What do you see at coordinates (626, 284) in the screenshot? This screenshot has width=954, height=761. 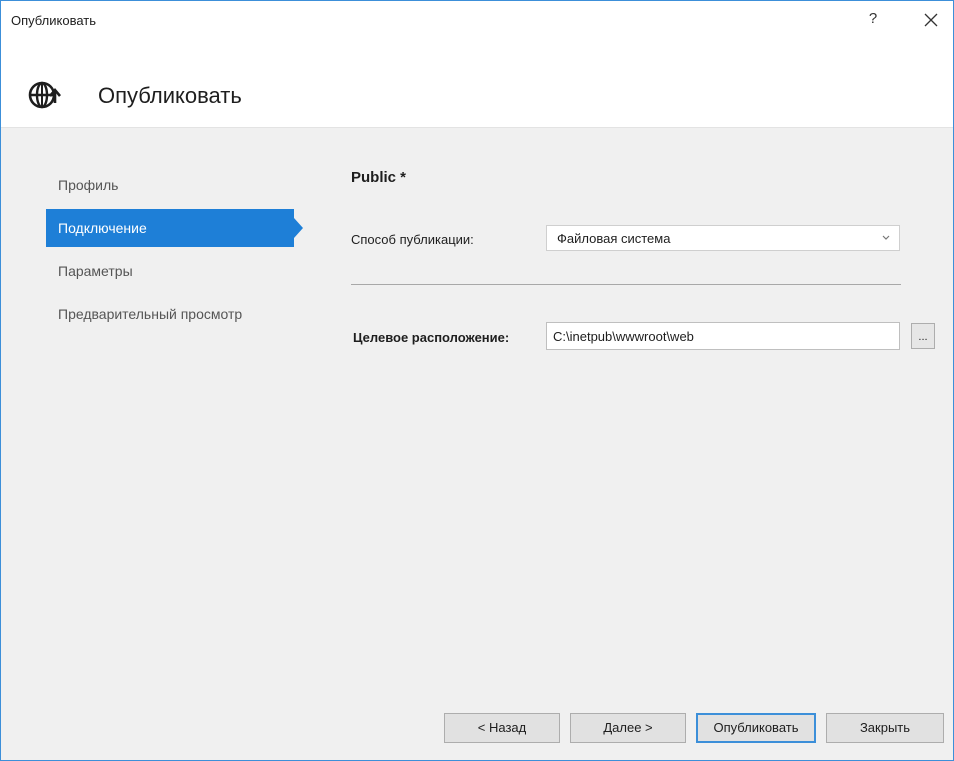 I see `section-divider` at bounding box center [626, 284].